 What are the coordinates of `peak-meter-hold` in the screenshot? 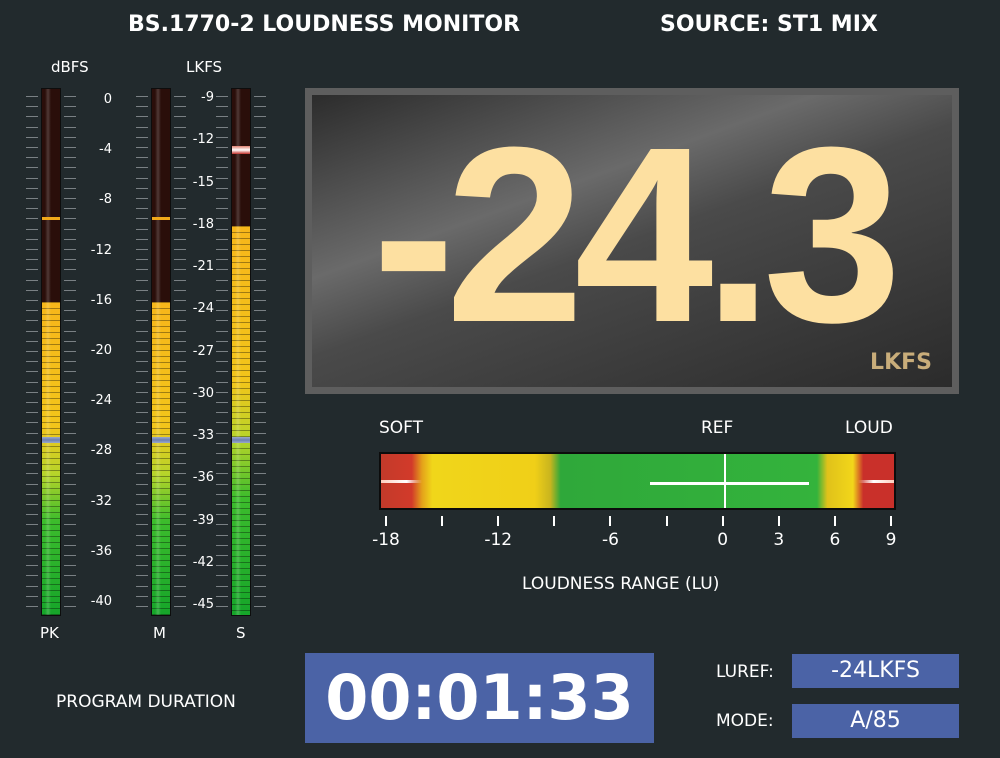 It's located at (51, 218).